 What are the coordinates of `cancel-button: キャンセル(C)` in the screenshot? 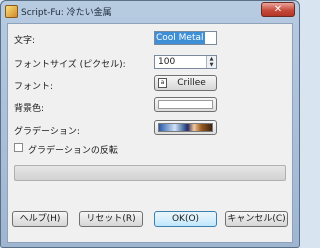 It's located at (256, 219).